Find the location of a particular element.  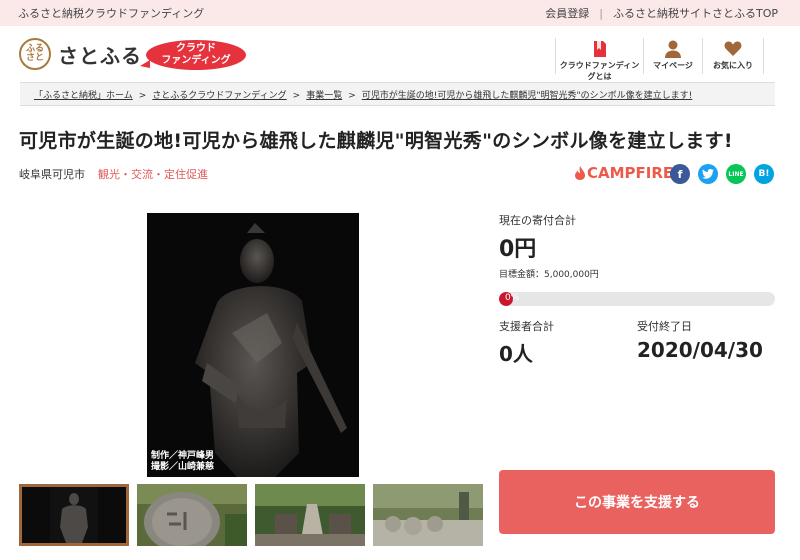

logo-mark: ふる さと is located at coordinates (35, 54).